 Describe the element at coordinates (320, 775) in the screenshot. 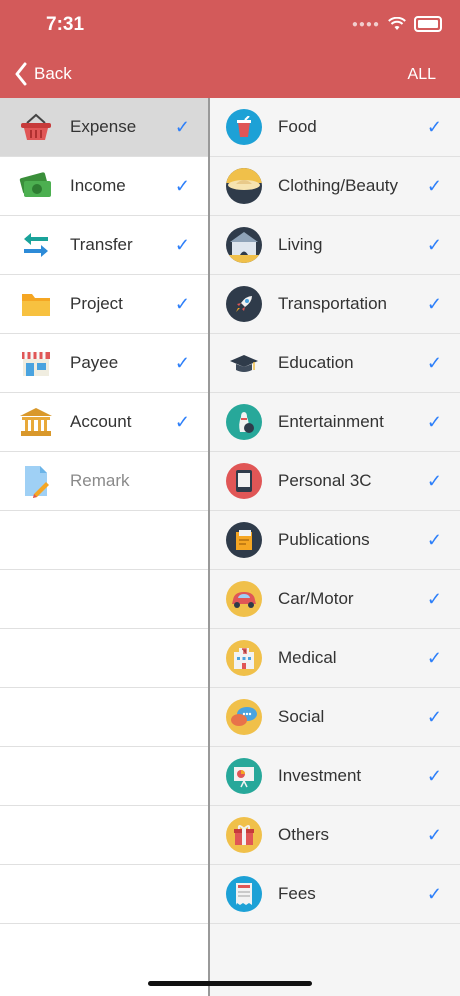

I see `category-label: Investment` at that location.